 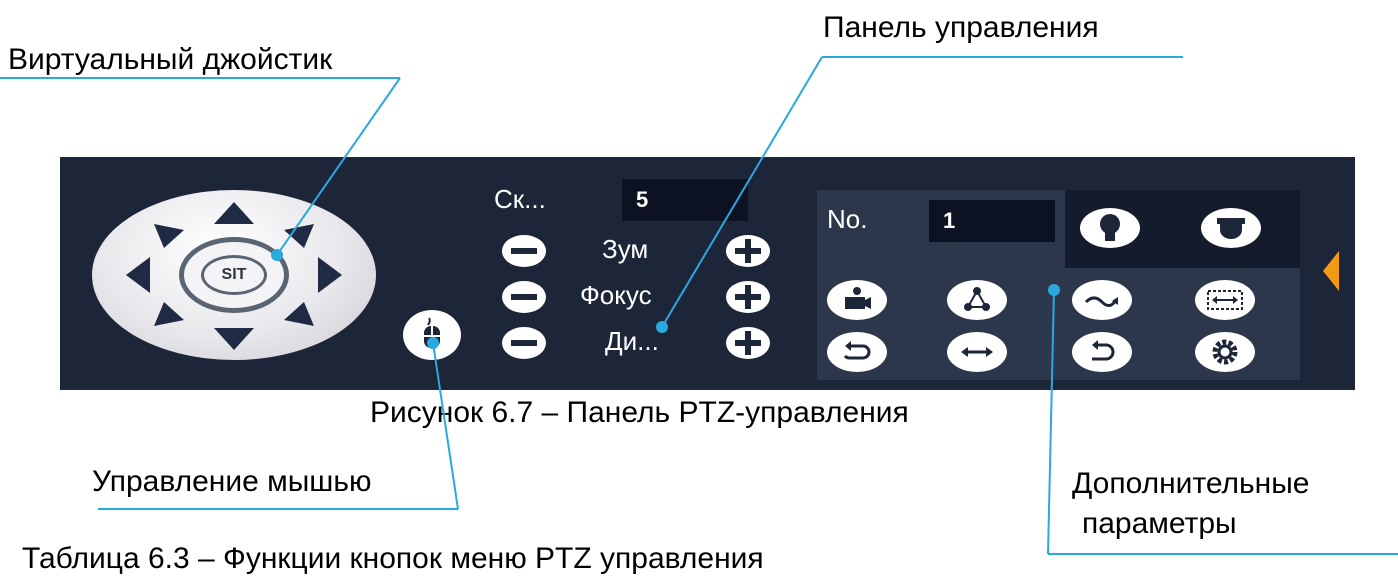 What do you see at coordinates (616, 295) in the screenshot?
I see `focus-label: Фокус` at bounding box center [616, 295].